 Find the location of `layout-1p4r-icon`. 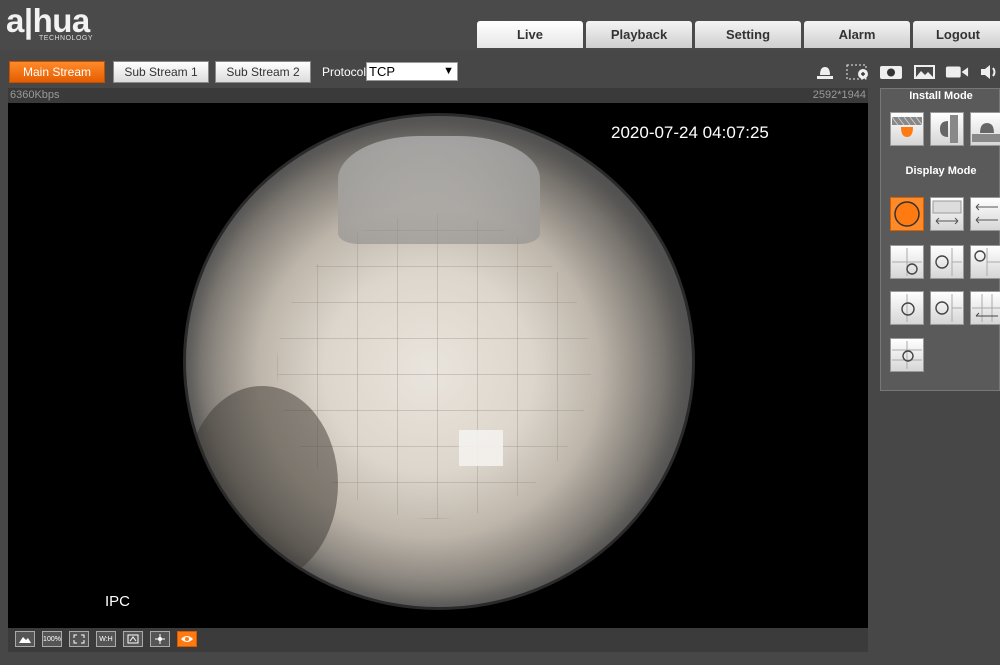

layout-1p4r-icon is located at coordinates (986, 308).